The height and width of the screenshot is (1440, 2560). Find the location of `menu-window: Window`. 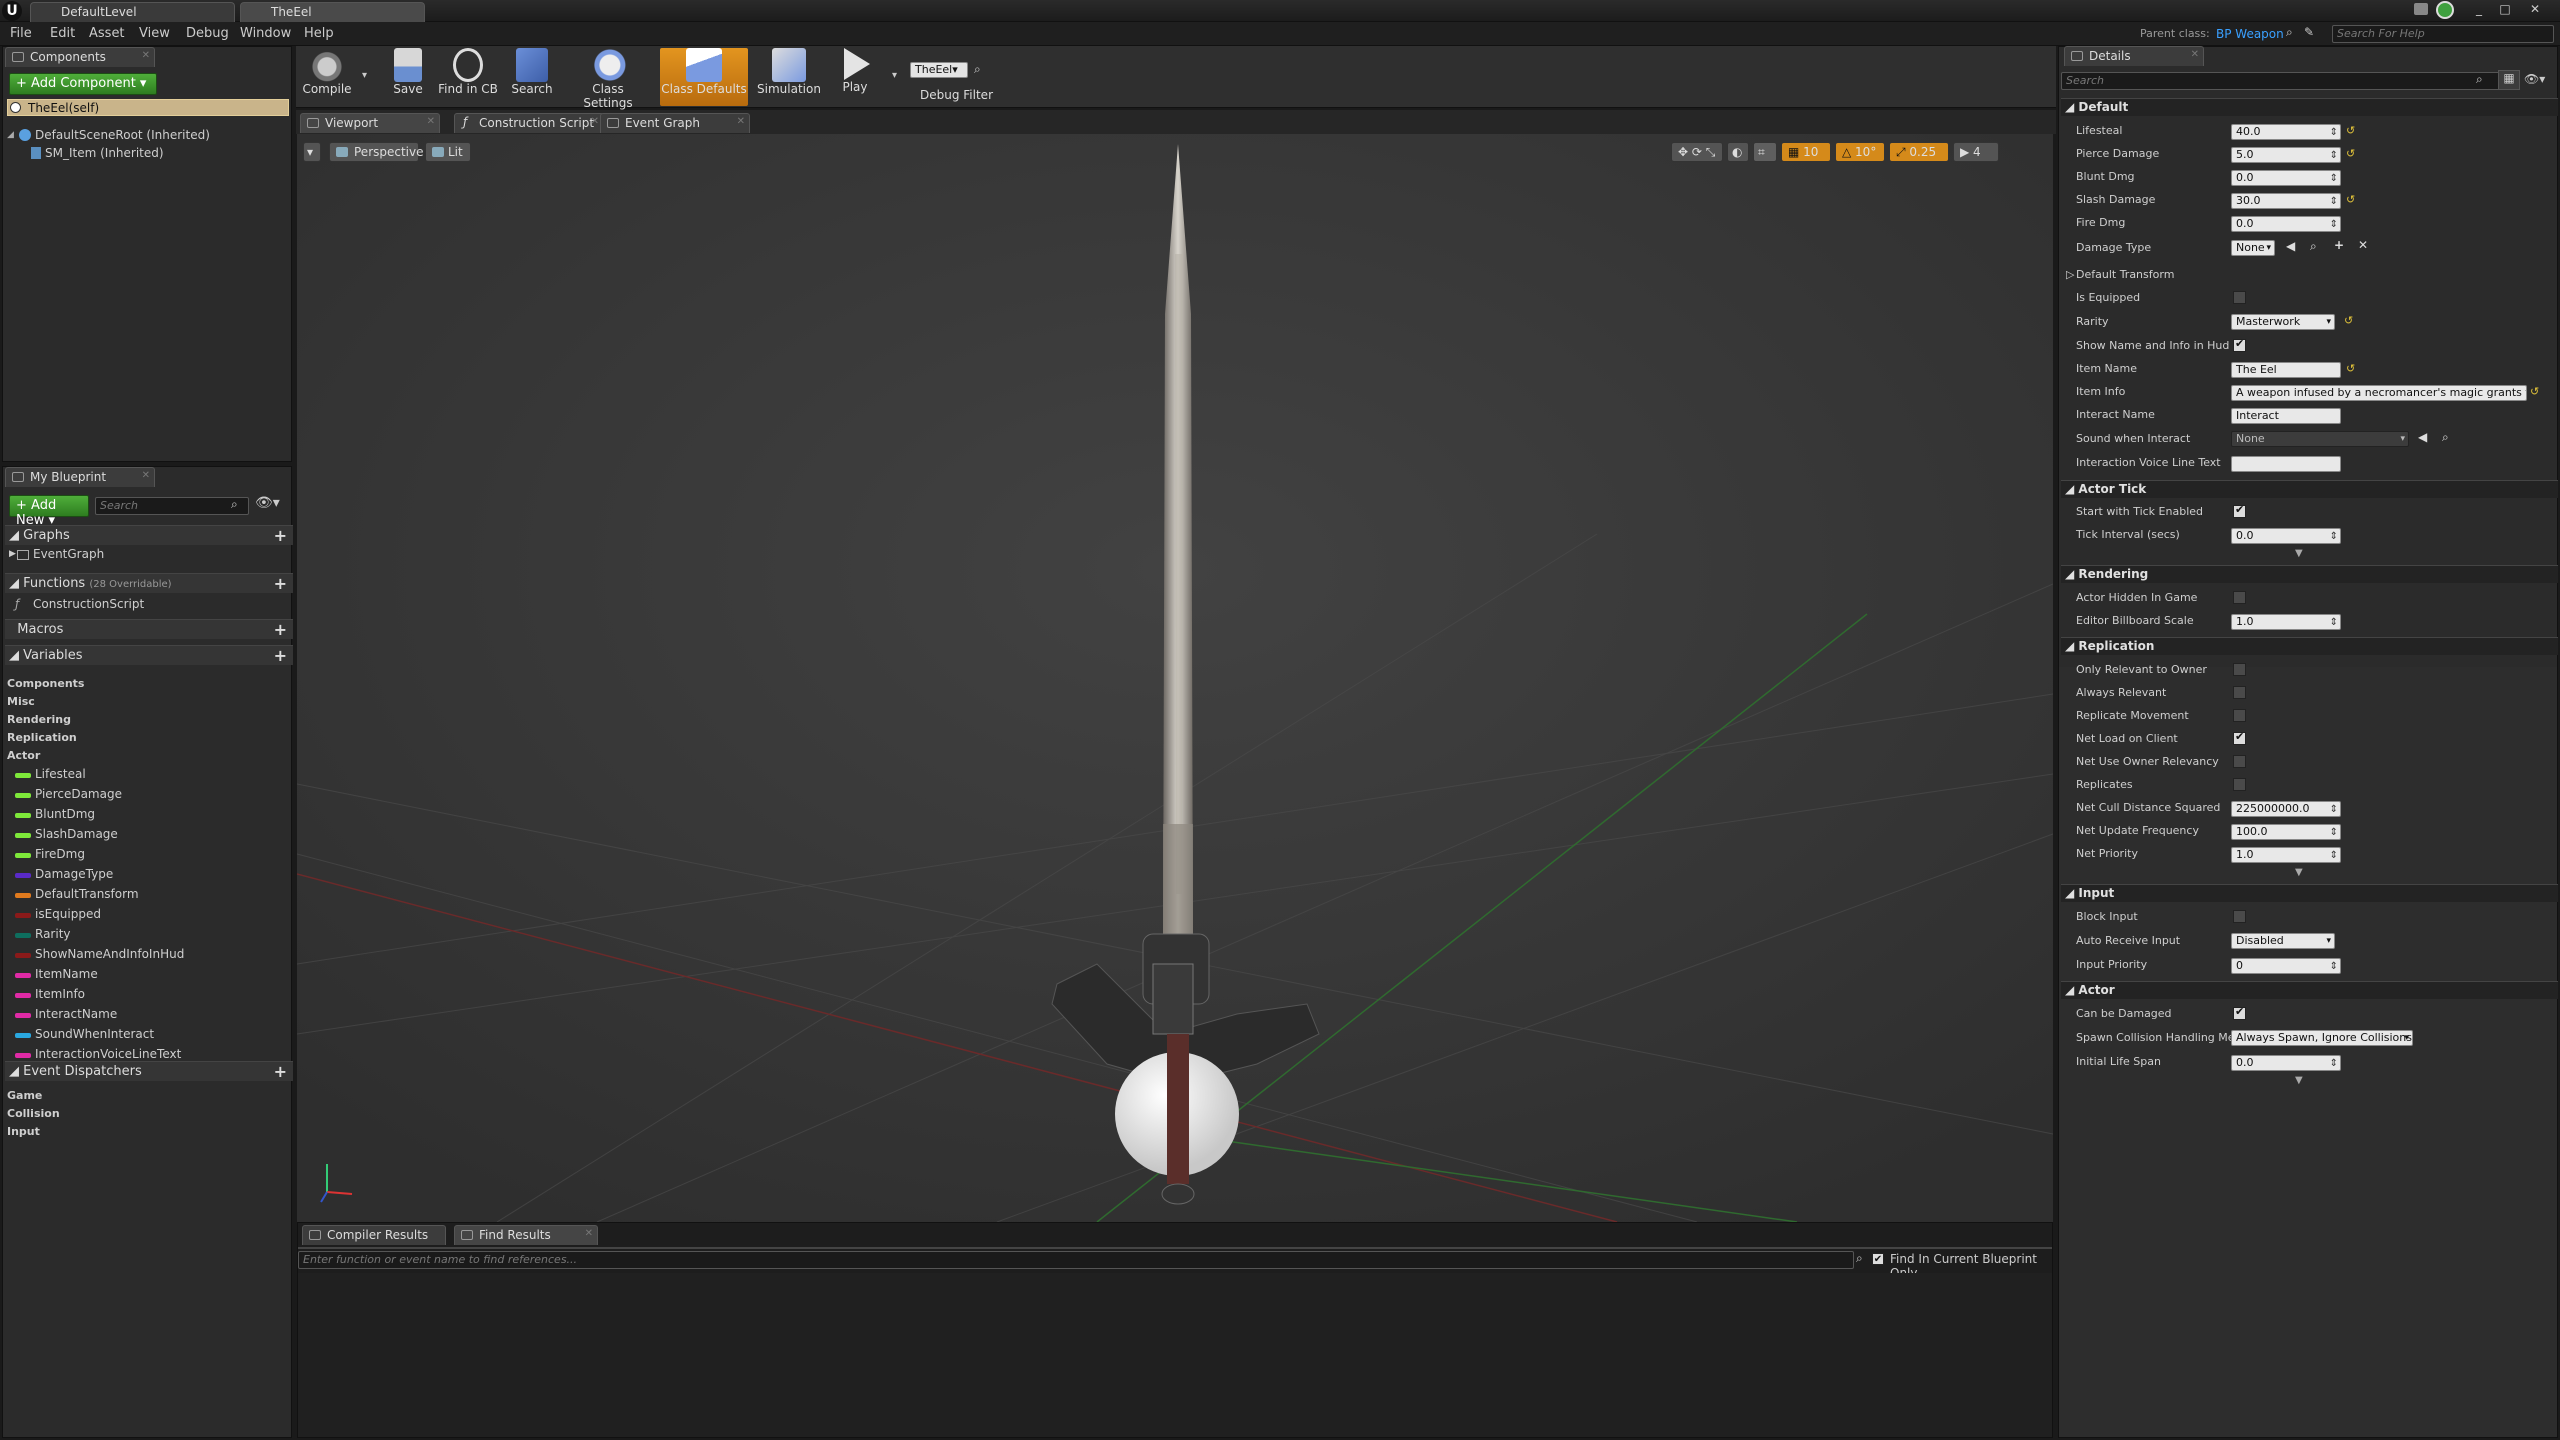

menu-window: Window is located at coordinates (265, 33).